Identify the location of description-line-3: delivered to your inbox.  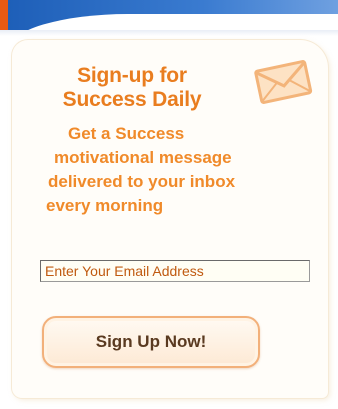
(142, 181).